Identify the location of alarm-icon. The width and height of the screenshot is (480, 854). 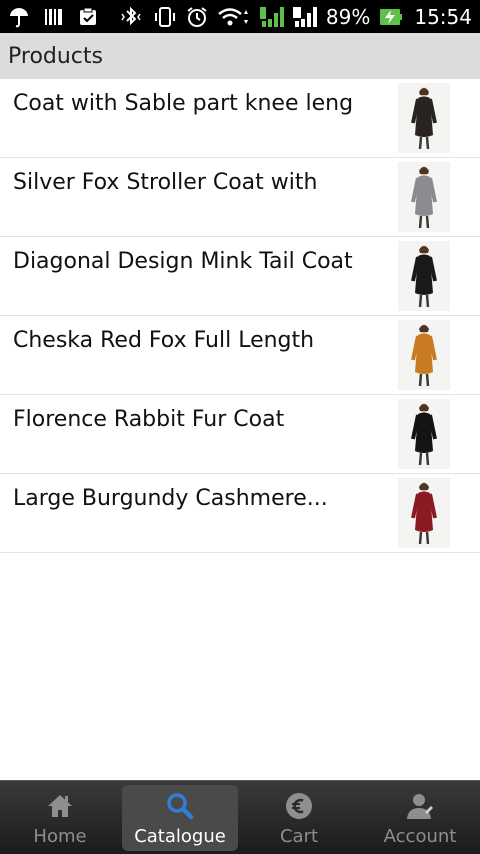
(197, 17).